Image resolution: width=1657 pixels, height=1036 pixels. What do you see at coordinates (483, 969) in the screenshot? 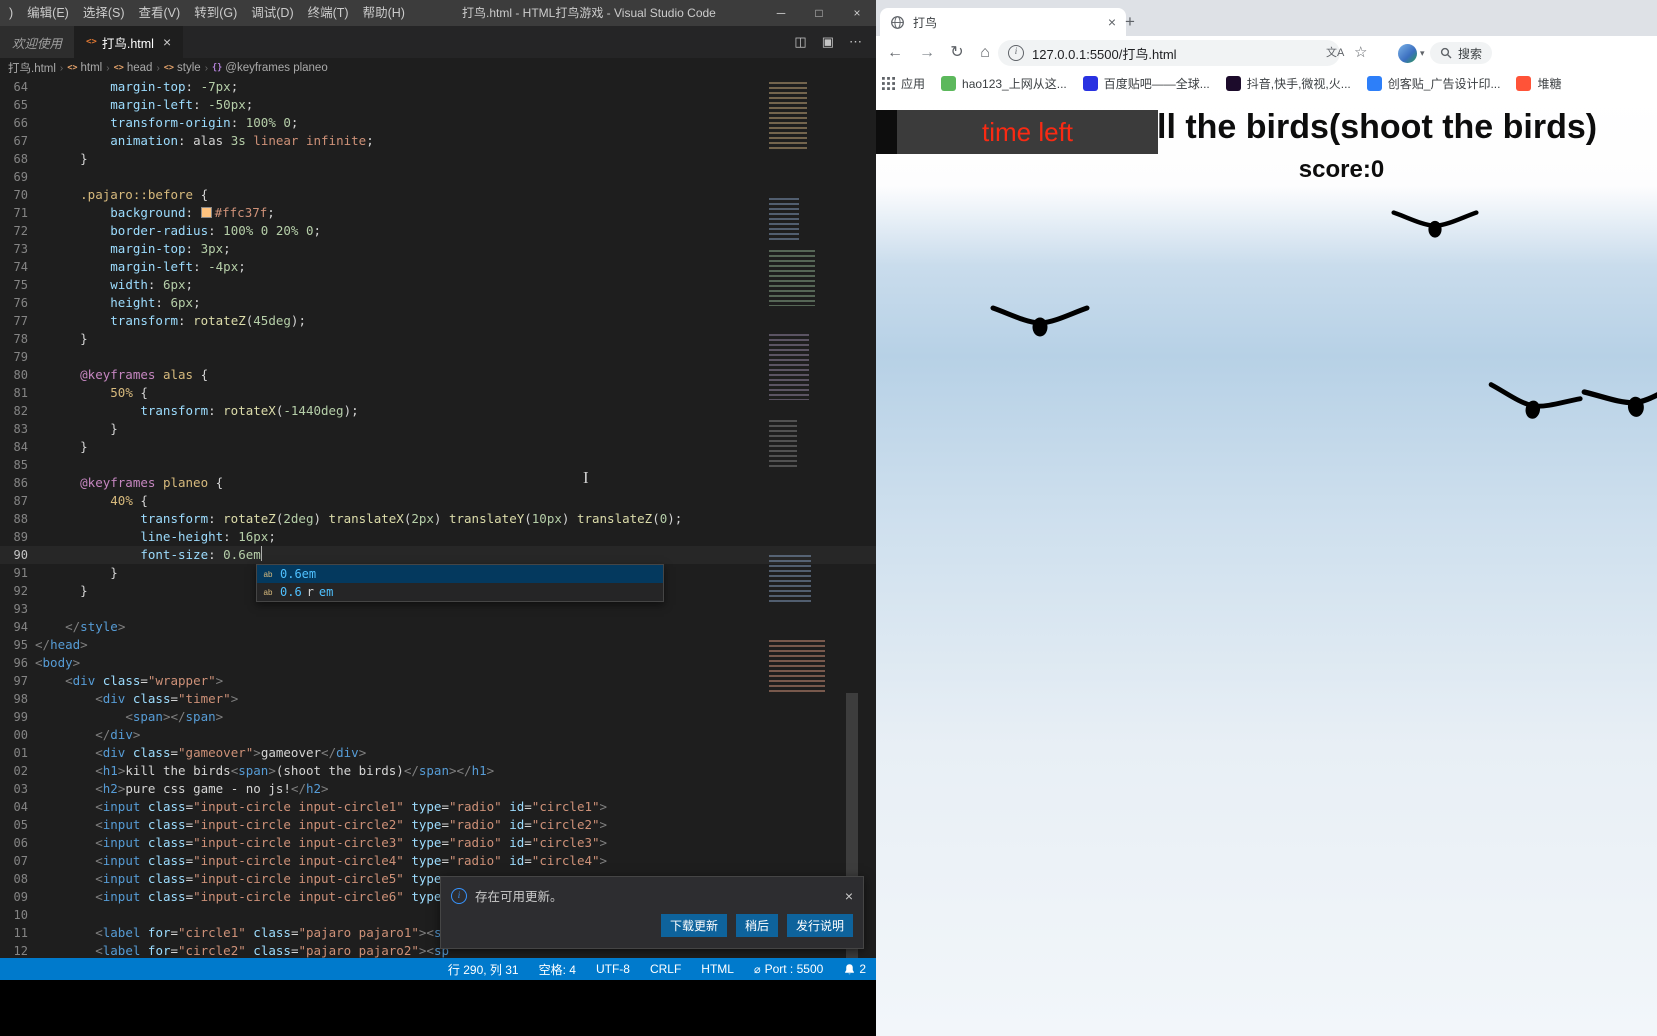
I see `status-item: 行 290, 列 31` at bounding box center [483, 969].